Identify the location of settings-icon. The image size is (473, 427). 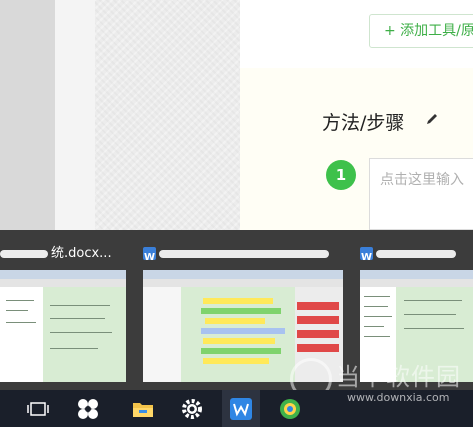
(192, 409).